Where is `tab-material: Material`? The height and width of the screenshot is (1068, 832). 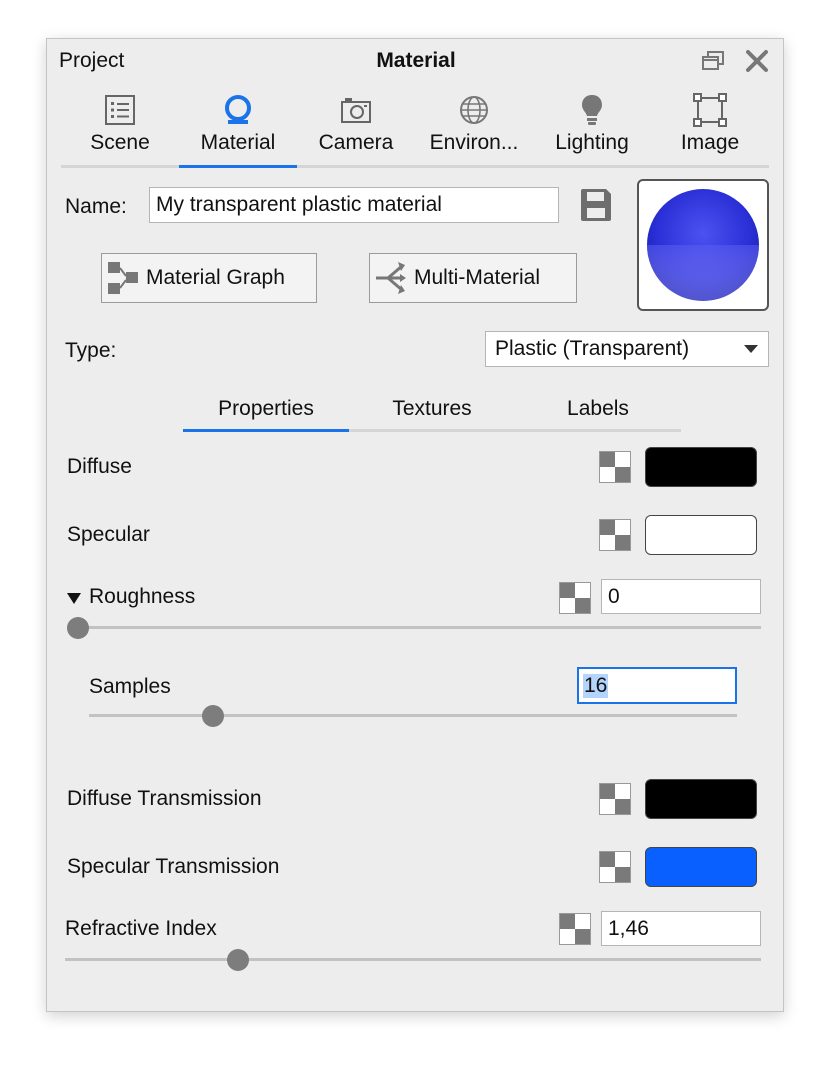
tab-material: Material is located at coordinates (238, 127).